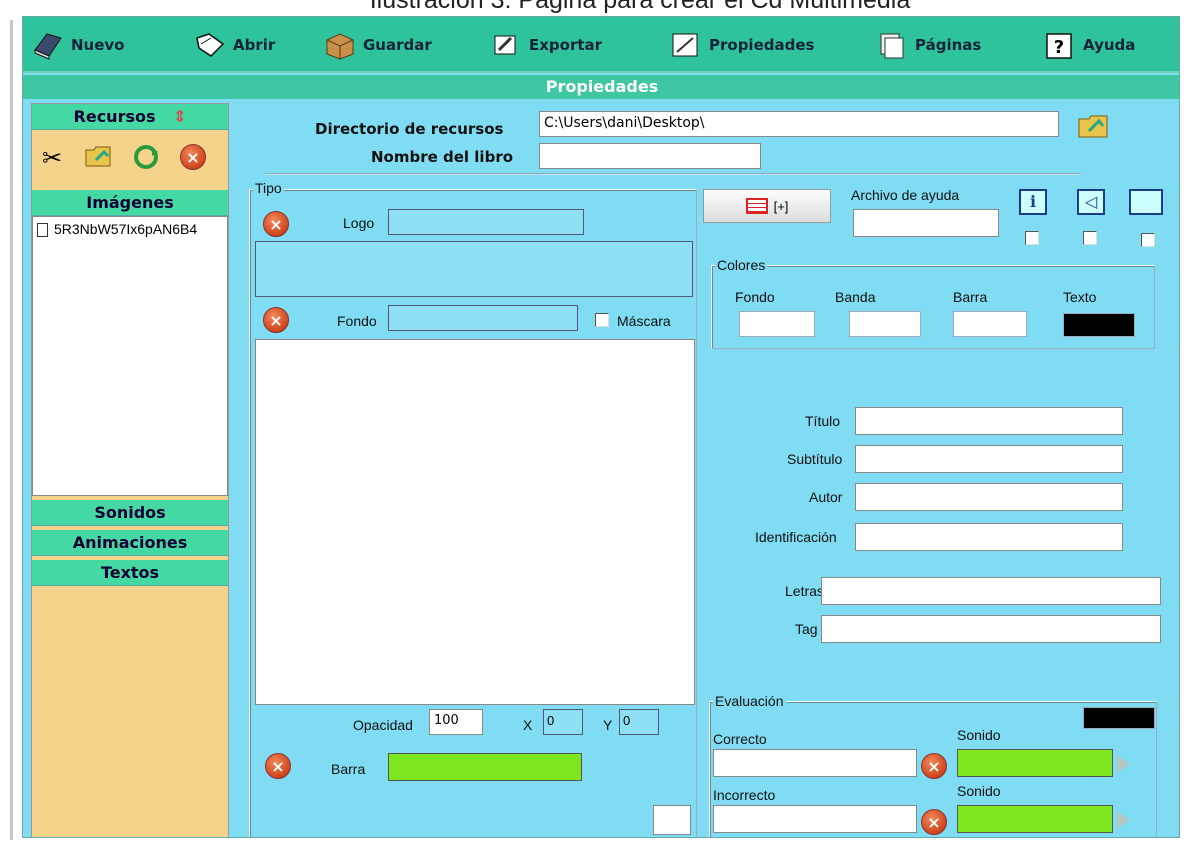 This screenshot has width=1192, height=847. What do you see at coordinates (989, 537) in the screenshot?
I see `identification-input` at bounding box center [989, 537].